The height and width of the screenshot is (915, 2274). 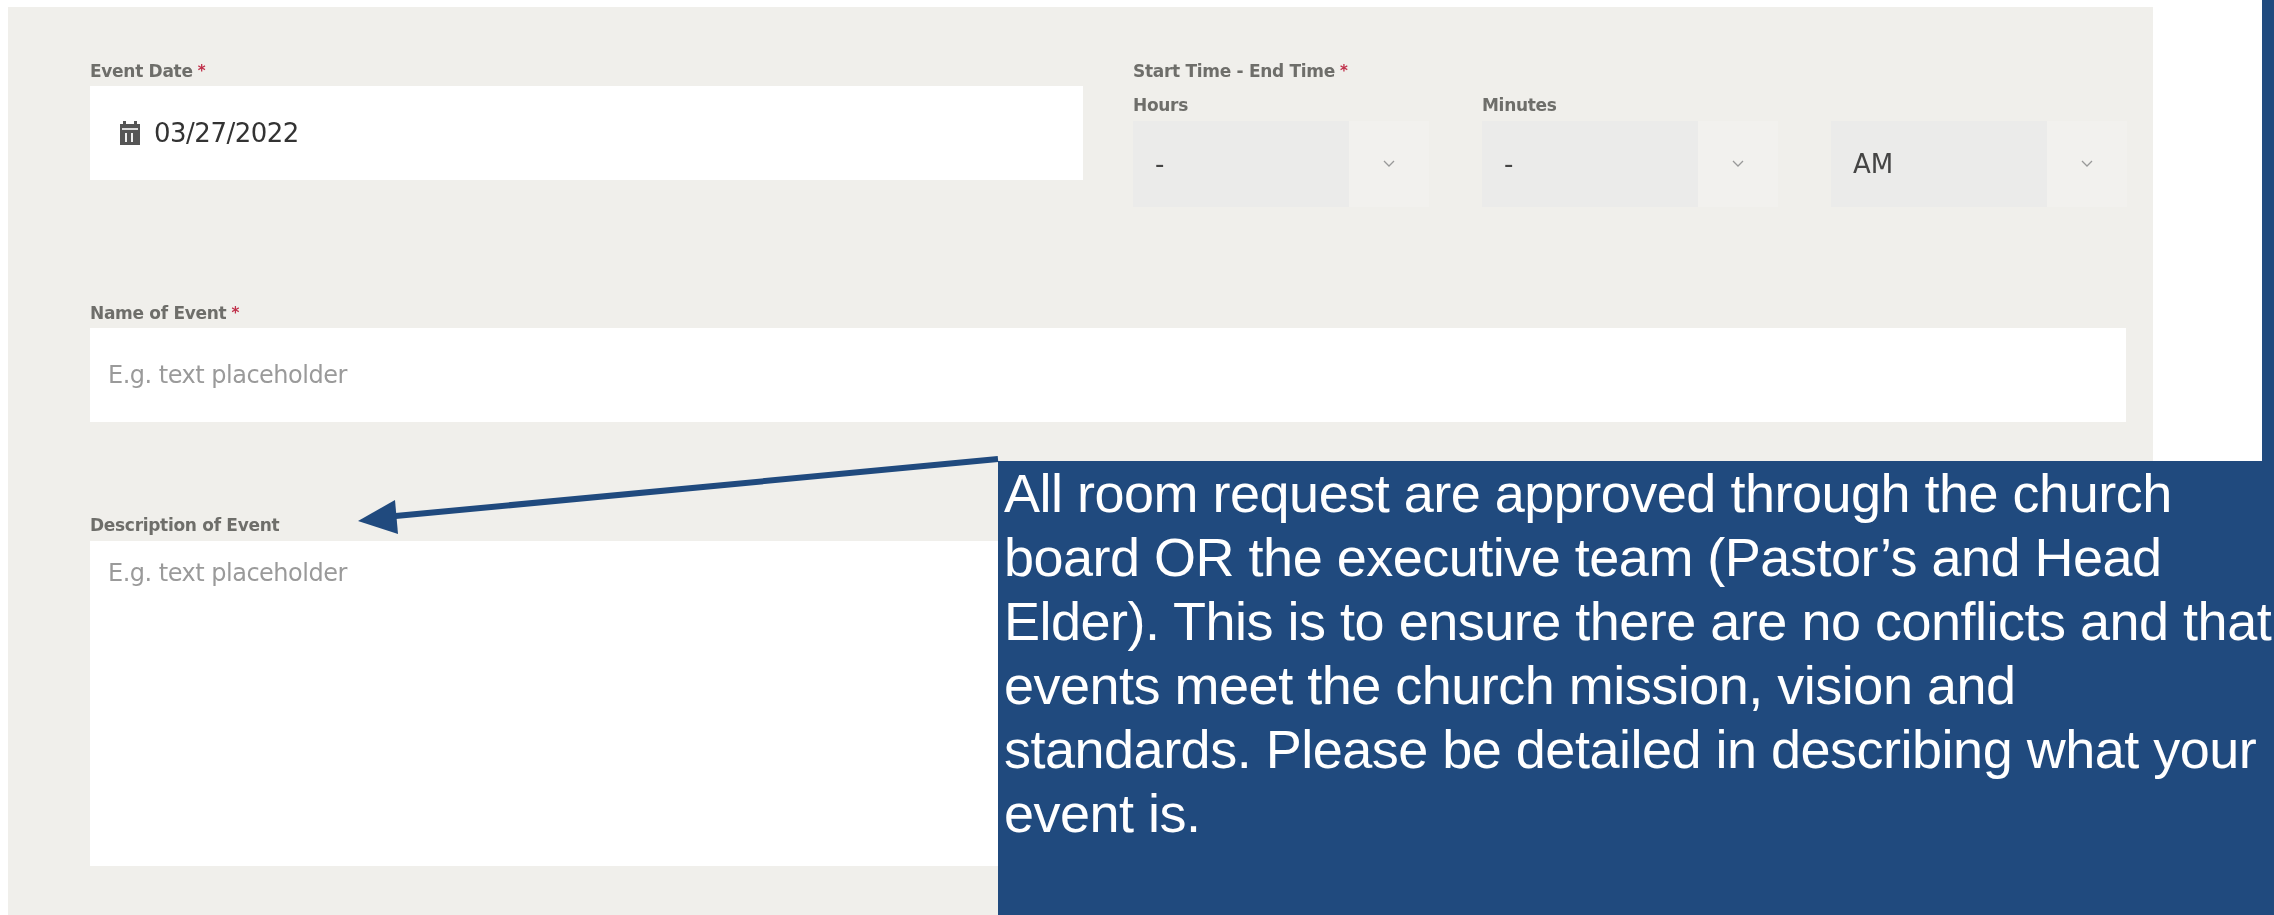 I want to click on date-field: 03/27/2022, so click(x=586, y=133).